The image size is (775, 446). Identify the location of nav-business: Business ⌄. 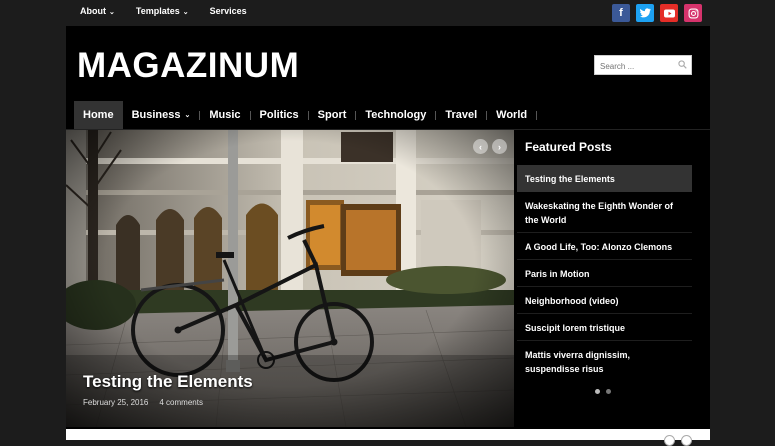
(161, 115).